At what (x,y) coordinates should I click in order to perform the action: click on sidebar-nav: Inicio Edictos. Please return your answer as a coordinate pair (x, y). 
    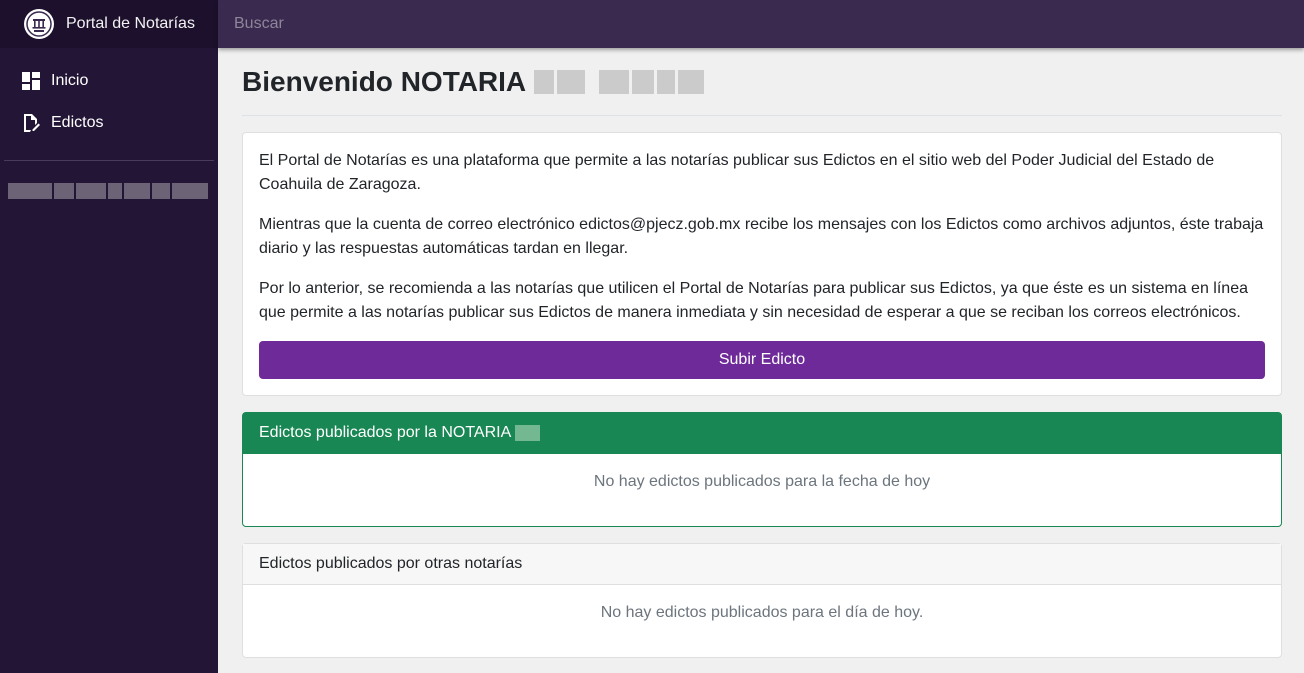
    Looking at the image, I should click on (109, 96).